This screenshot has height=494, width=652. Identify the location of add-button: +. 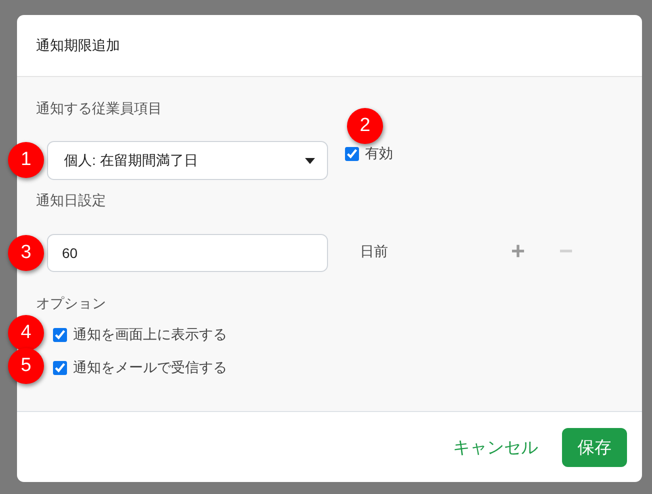
(518, 252).